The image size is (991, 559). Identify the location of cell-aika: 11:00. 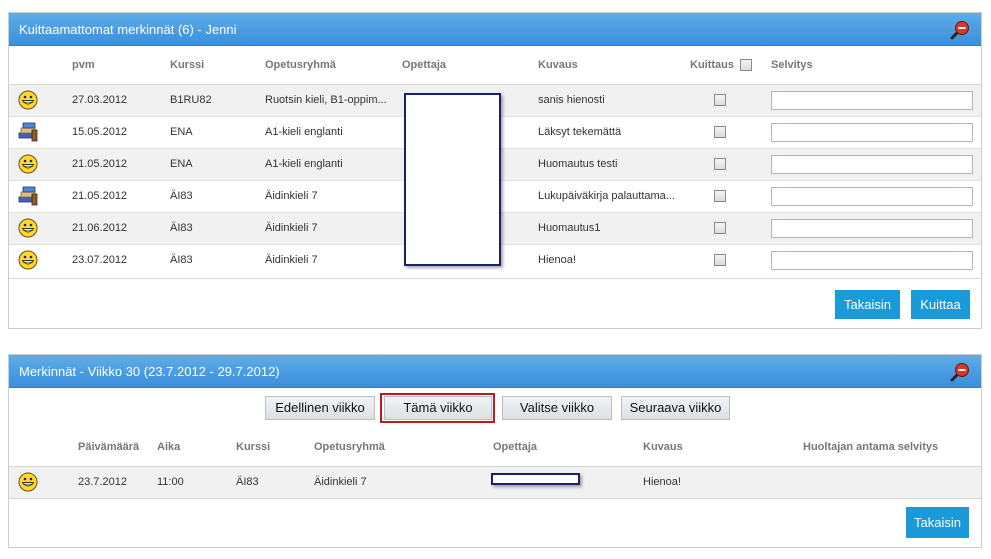
(196, 481).